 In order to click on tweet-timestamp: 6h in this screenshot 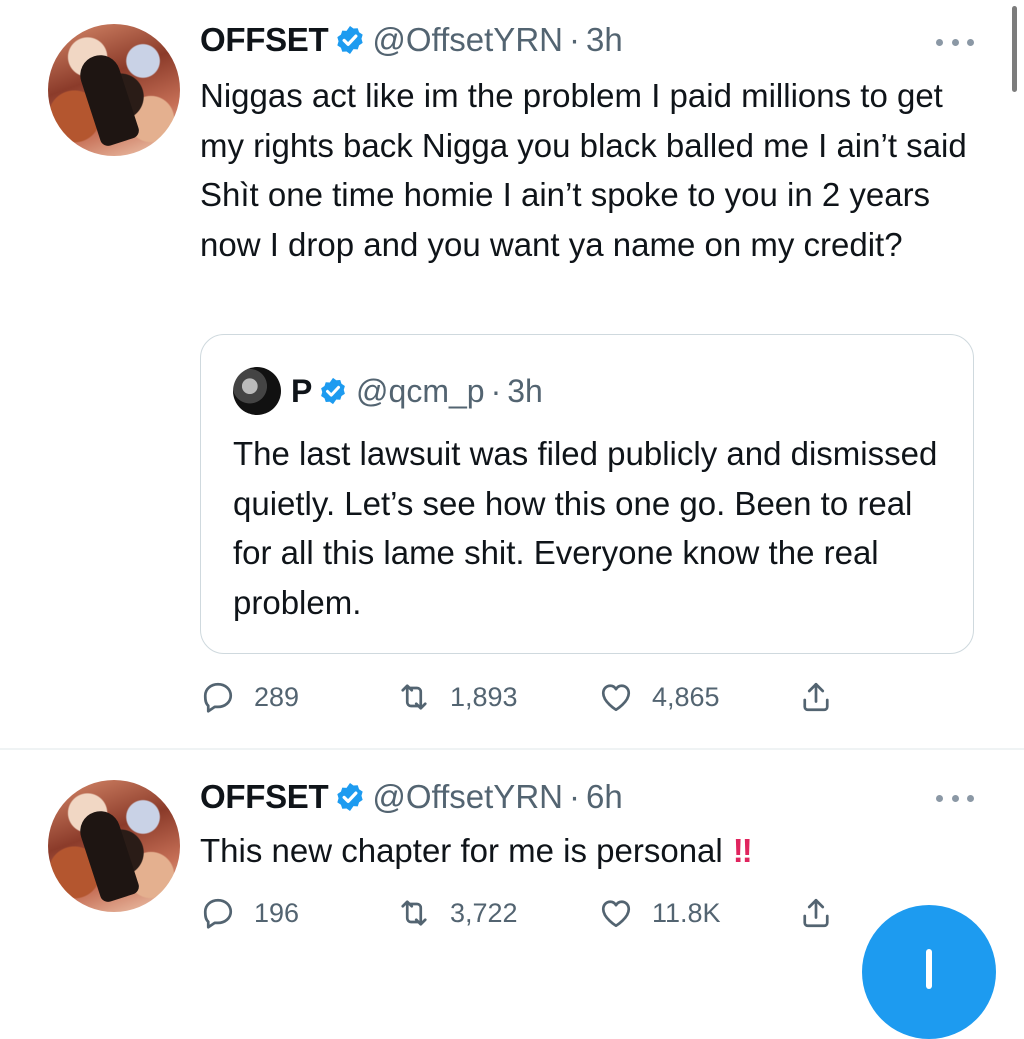, I will do `click(604, 797)`.